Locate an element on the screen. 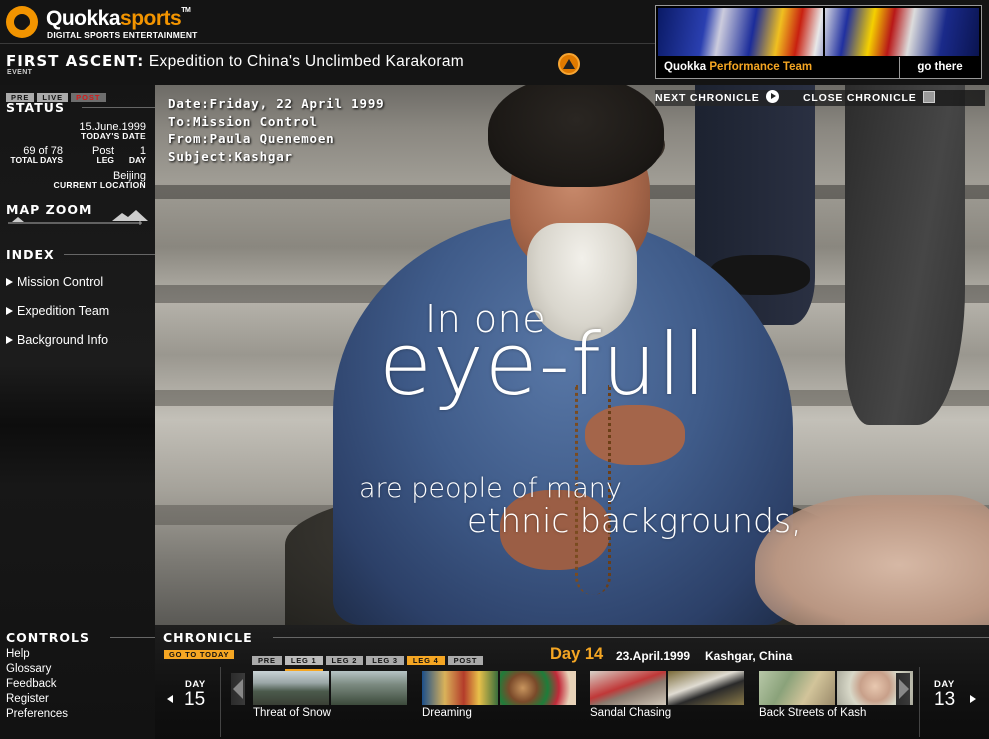 This screenshot has width=989, height=739. index-item-label: Background Info is located at coordinates (63, 340).